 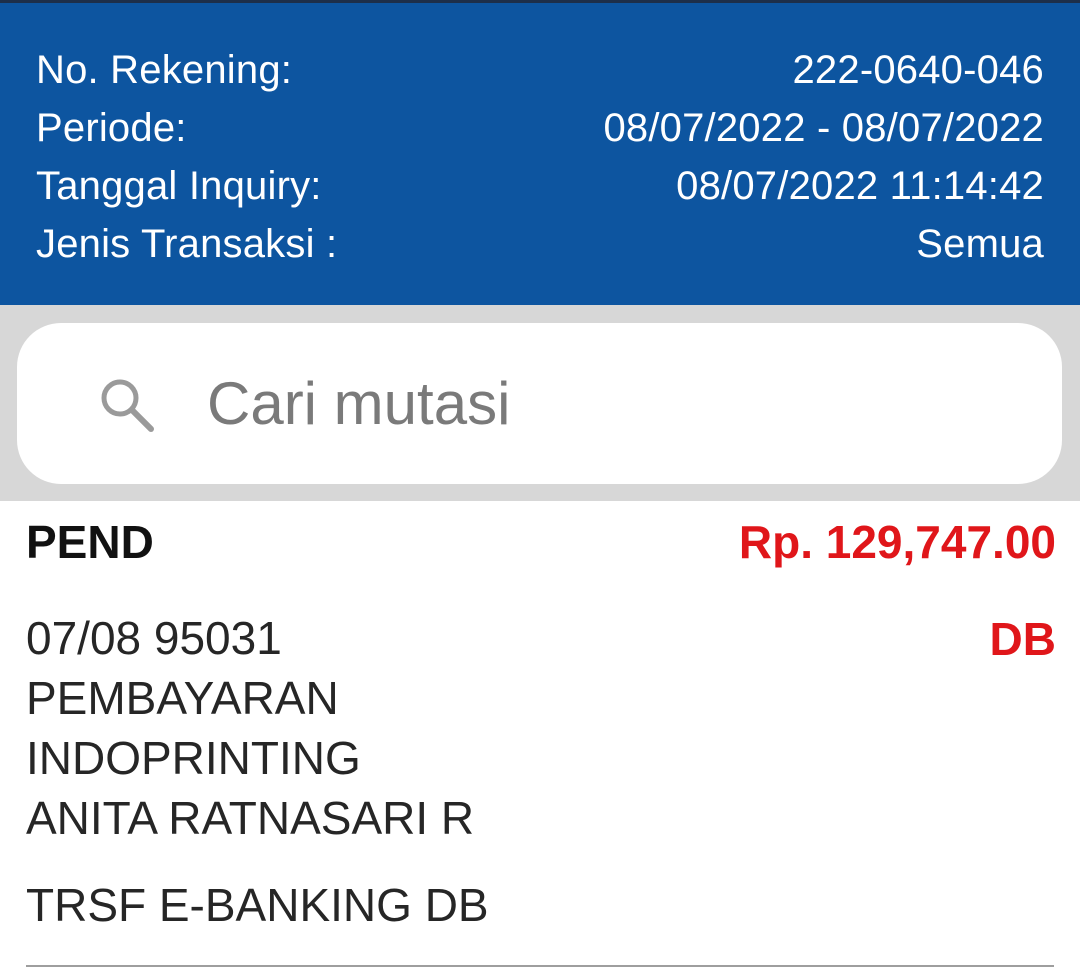 I want to click on account-number-value: 222-0640-046, so click(x=918, y=69).